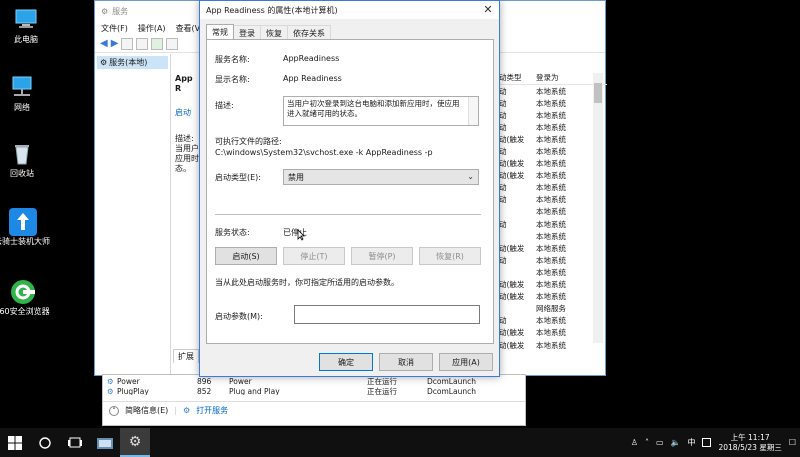  What do you see at coordinates (551, 309) in the screenshot?
I see `table-row: 网络服务` at bounding box center [551, 309].